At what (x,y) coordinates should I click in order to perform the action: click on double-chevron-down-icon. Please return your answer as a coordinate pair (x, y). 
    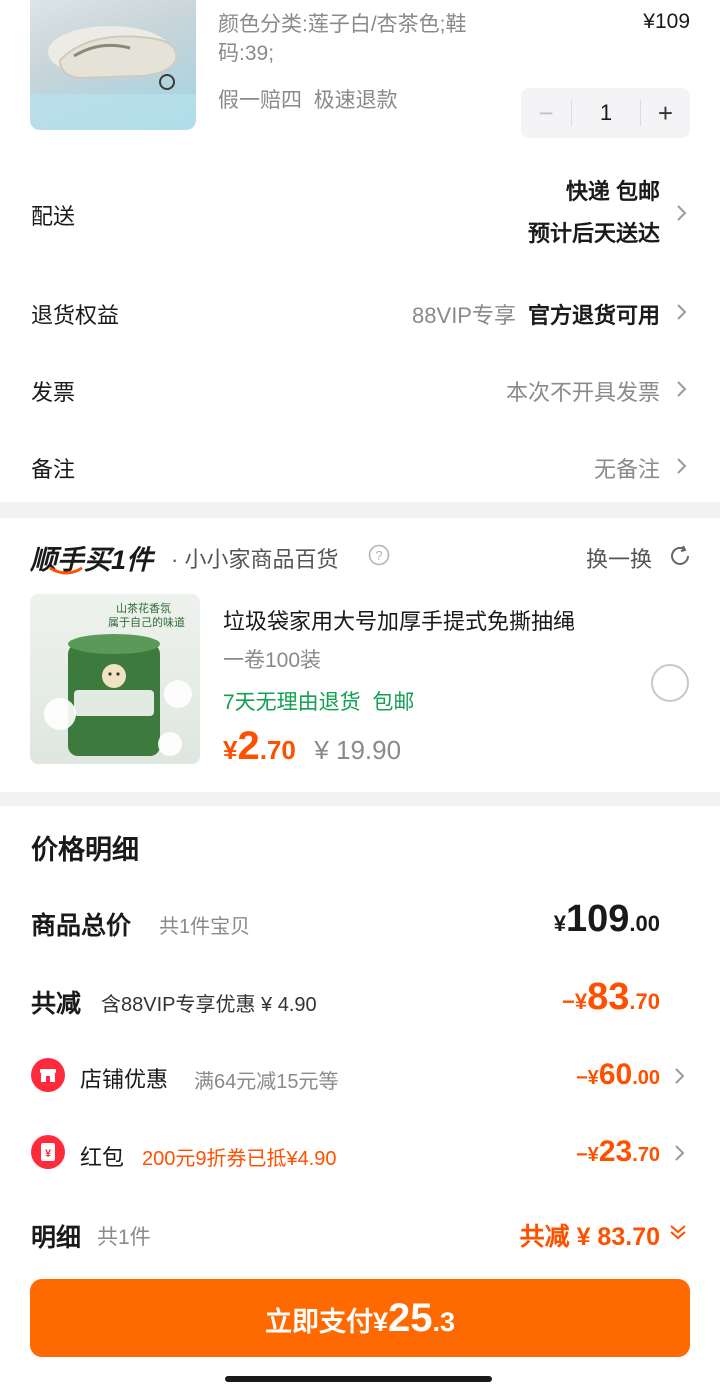
    Looking at the image, I should click on (678, 1232).